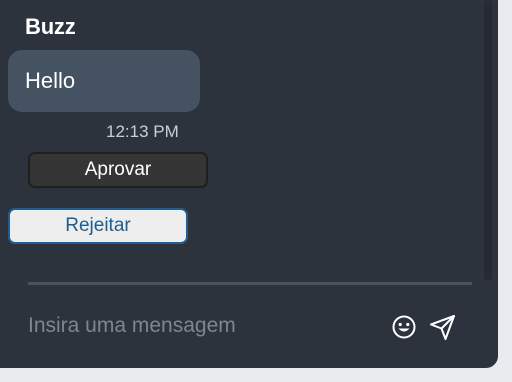 The image size is (512, 382). I want to click on message-bubble: Hello, so click(104, 81).